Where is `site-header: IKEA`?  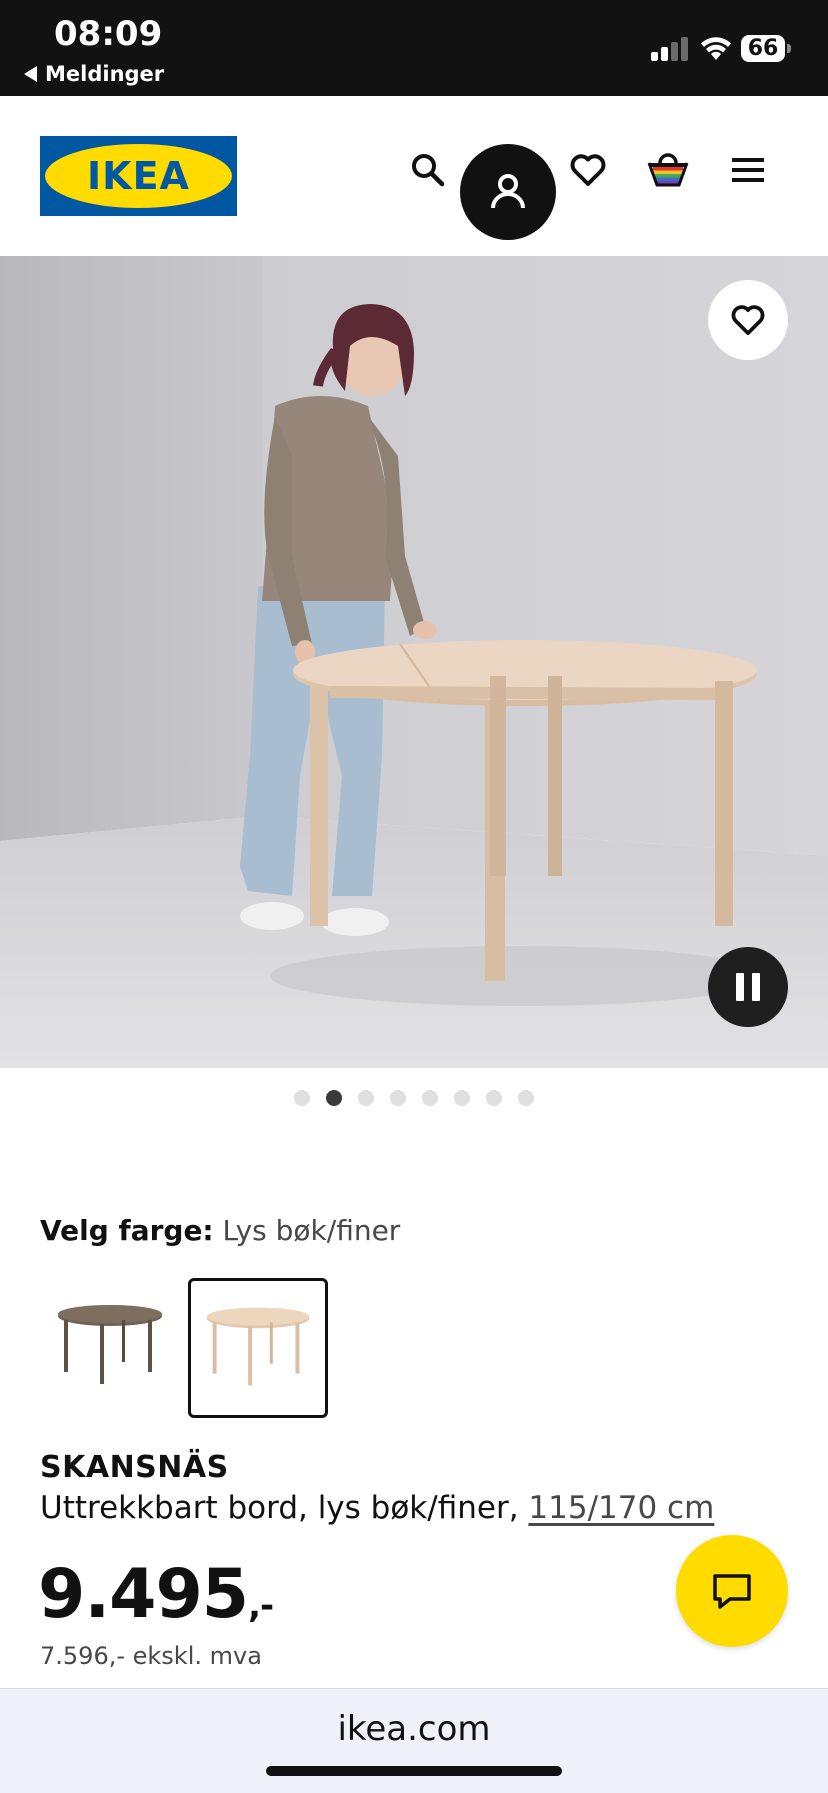
site-header: IKEA is located at coordinates (414, 176).